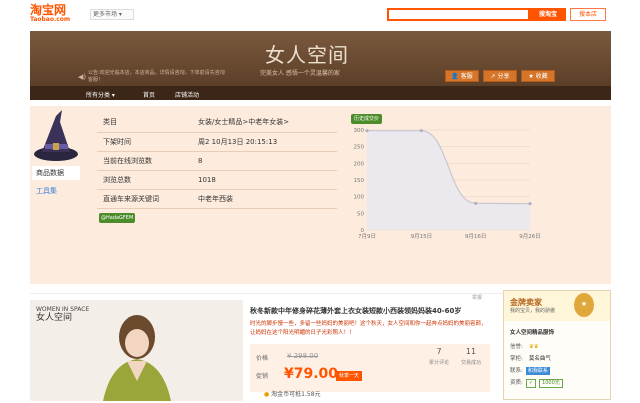 The image size is (640, 403). Describe the element at coordinates (462, 76) in the screenshot. I see `customer-service-button: 👤 客服` at that location.